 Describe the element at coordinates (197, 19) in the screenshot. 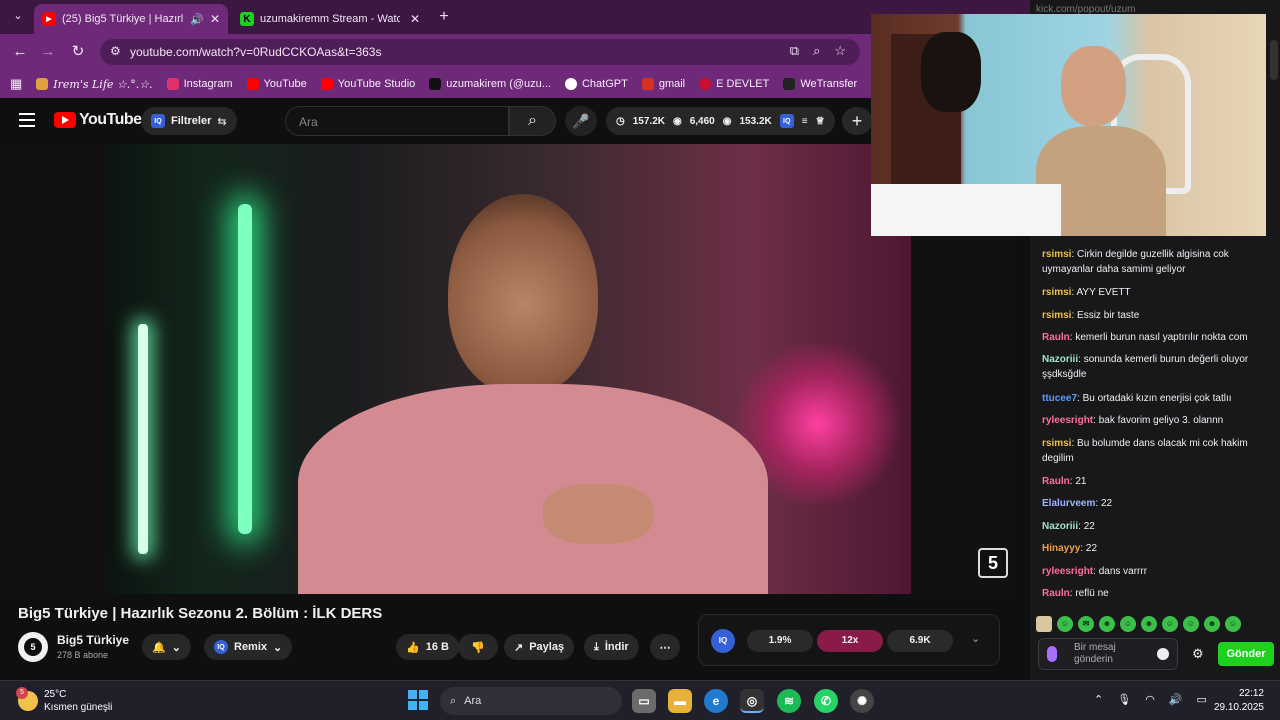

I see `speaker-icon: 🔊` at that location.